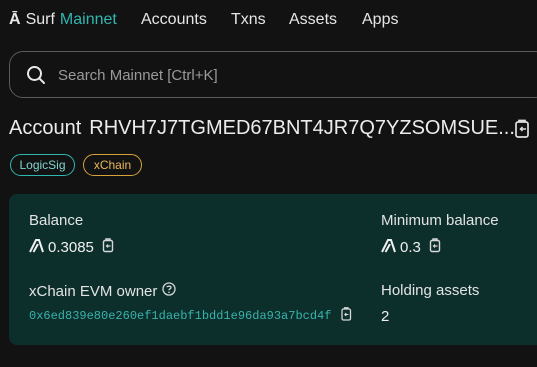  What do you see at coordinates (380, 20) in the screenshot?
I see `nav-link-apps: Apps` at bounding box center [380, 20].